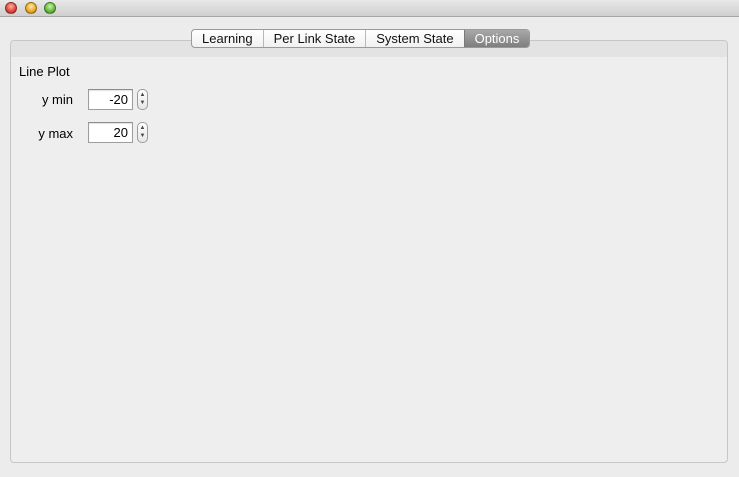  I want to click on tab-learning: Learning, so click(227, 38).